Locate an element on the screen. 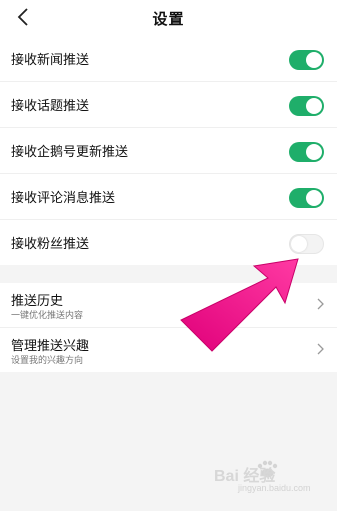  page-title: 设置 is located at coordinates (168, 19).